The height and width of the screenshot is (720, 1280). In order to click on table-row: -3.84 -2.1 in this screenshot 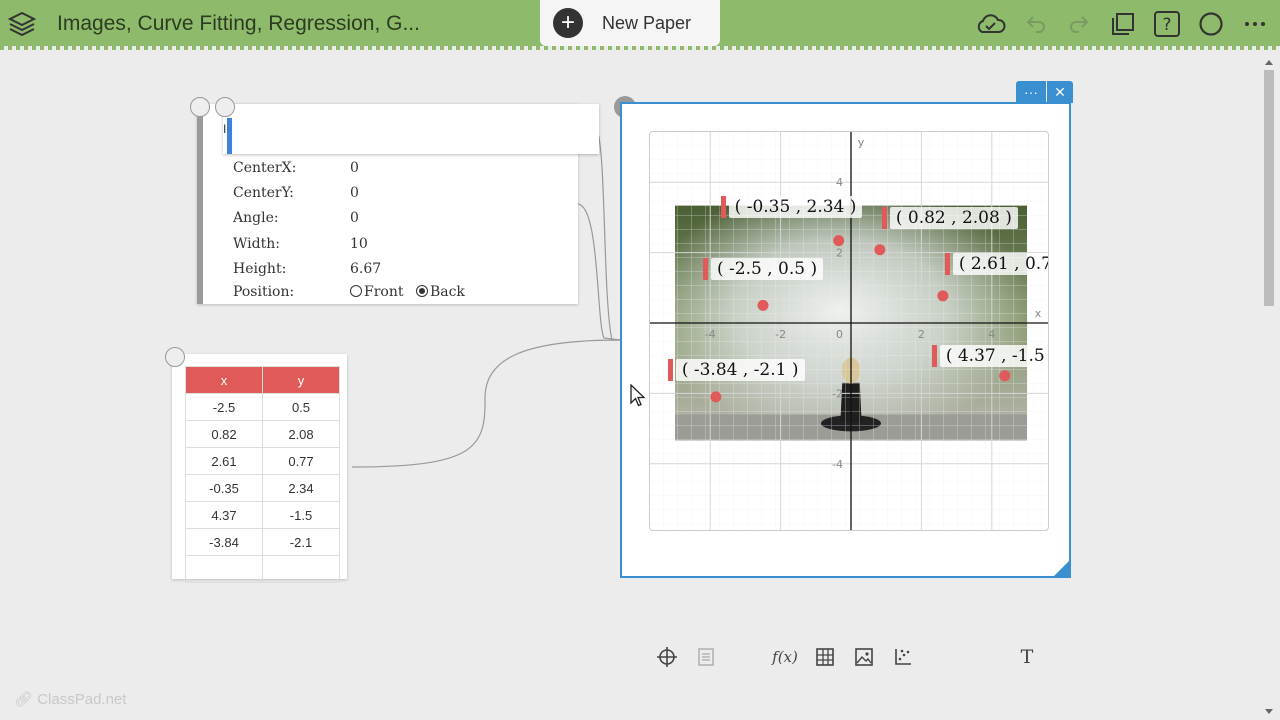, I will do `click(262, 542)`.